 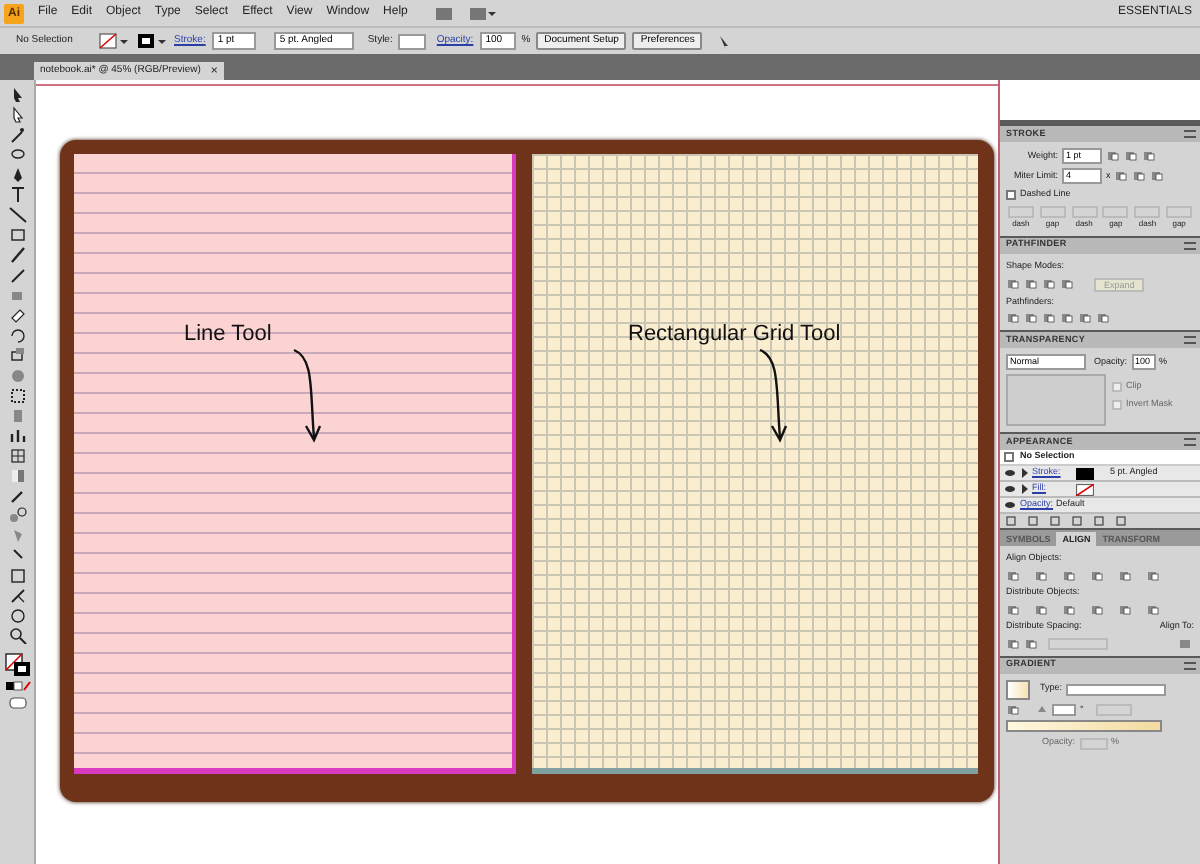 I want to click on pencil-icon, so click(x=17, y=275).